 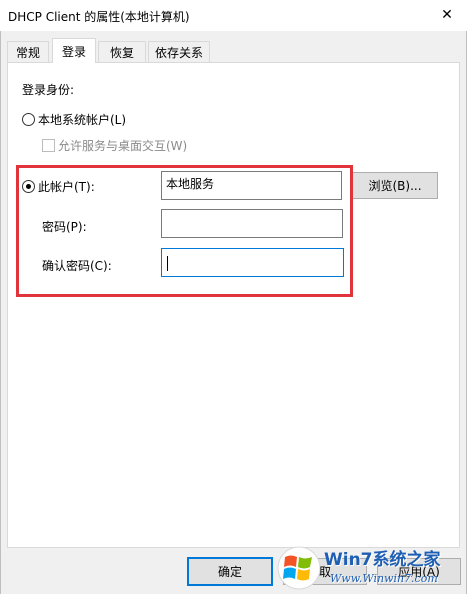 What do you see at coordinates (251, 185) in the screenshot?
I see `account-input: 本地服务` at bounding box center [251, 185].